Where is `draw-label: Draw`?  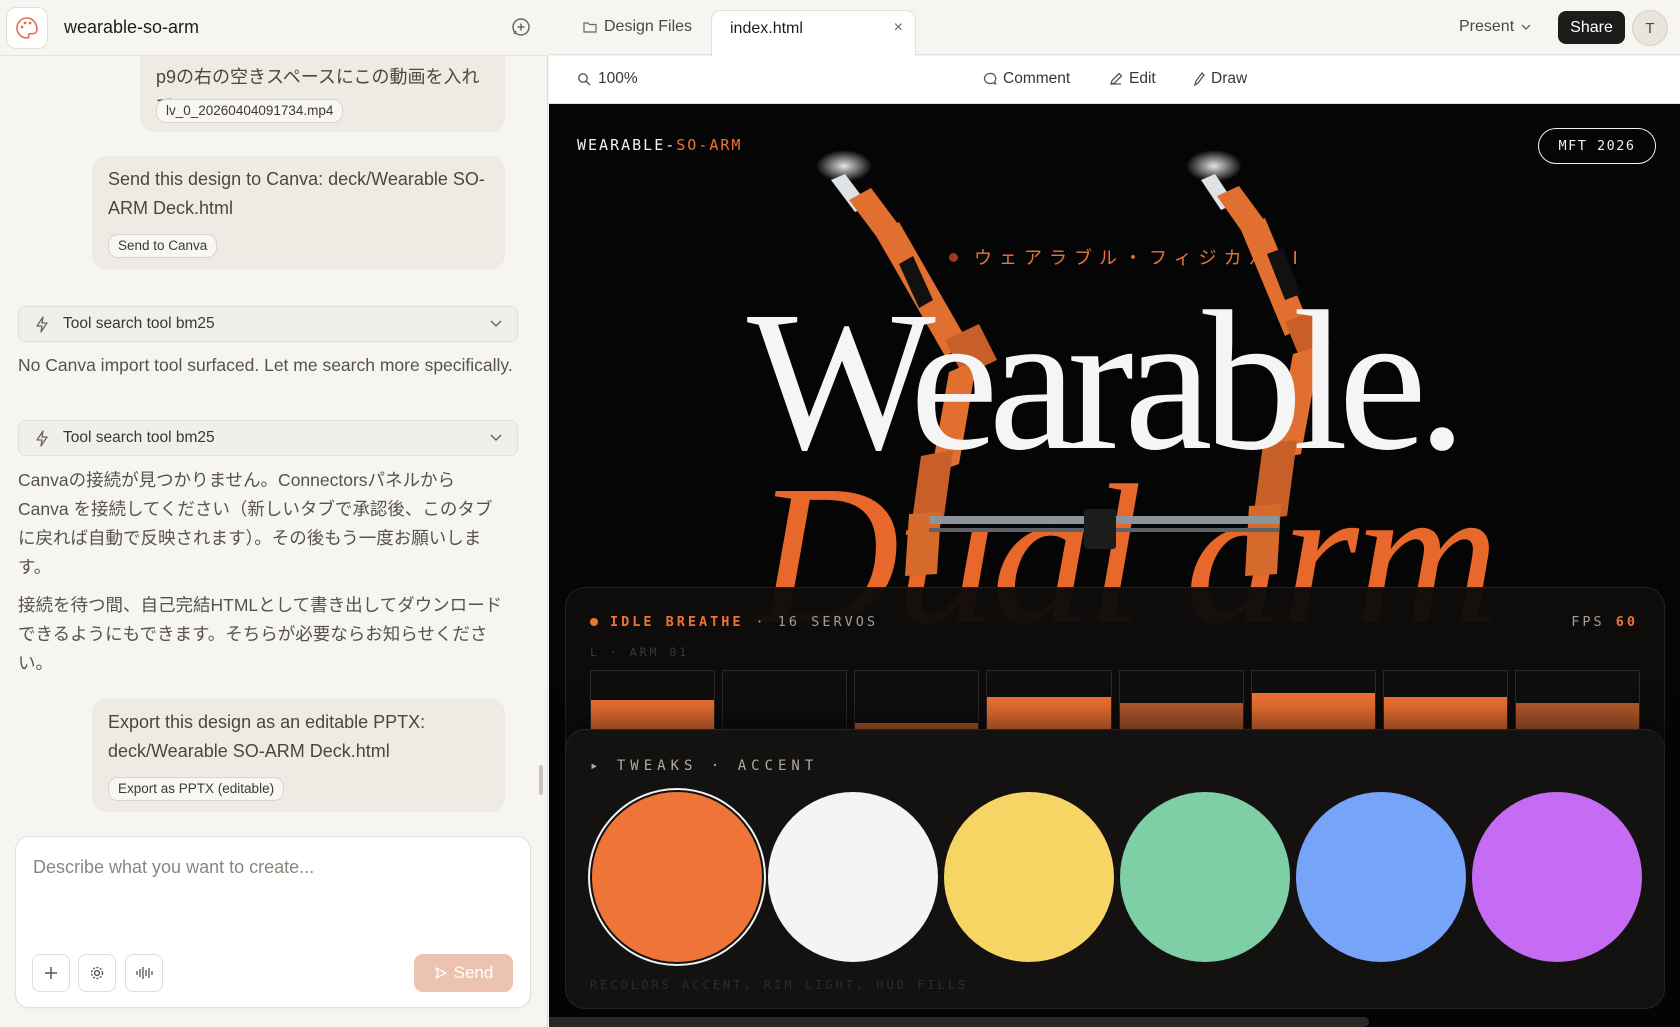
draw-label: Draw is located at coordinates (1229, 78).